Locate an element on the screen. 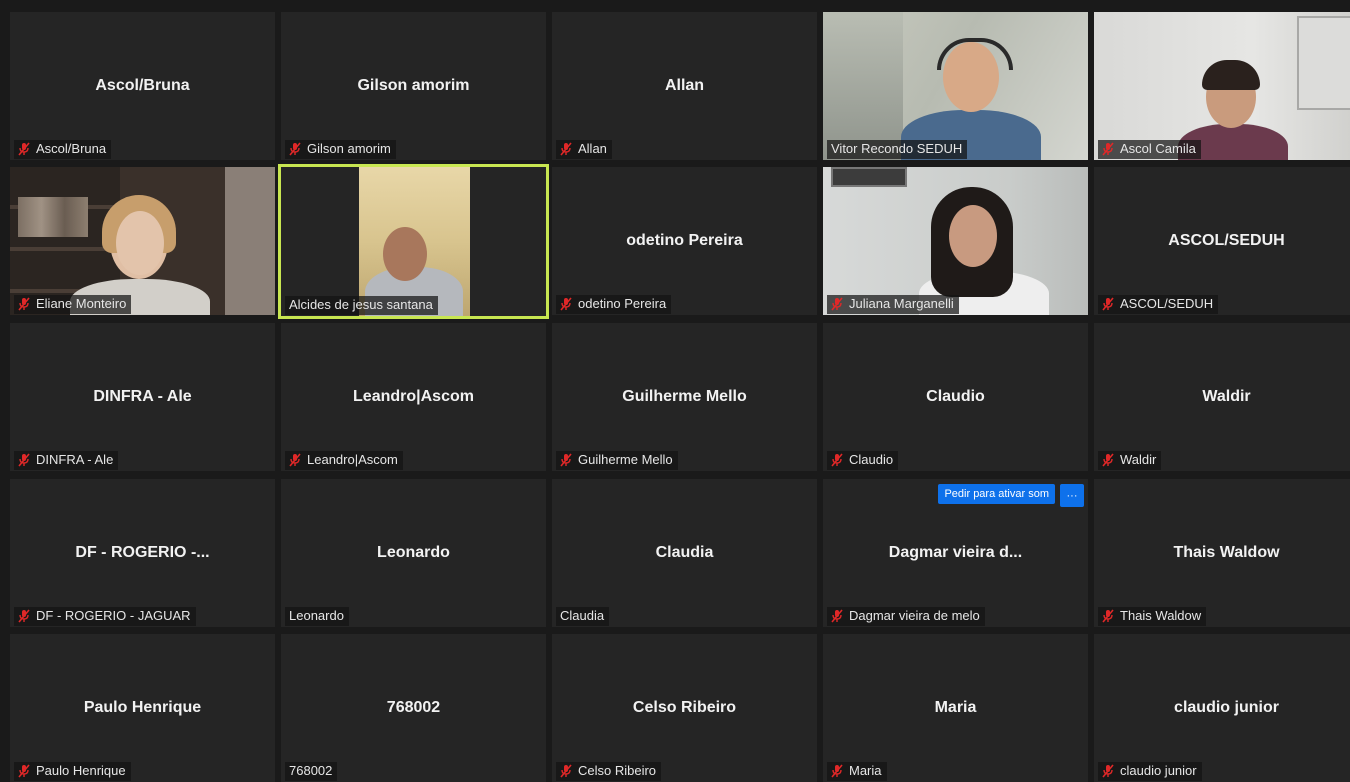  participant-tile: Celso Ribeiro Celso Ribeiro is located at coordinates (684, 708).